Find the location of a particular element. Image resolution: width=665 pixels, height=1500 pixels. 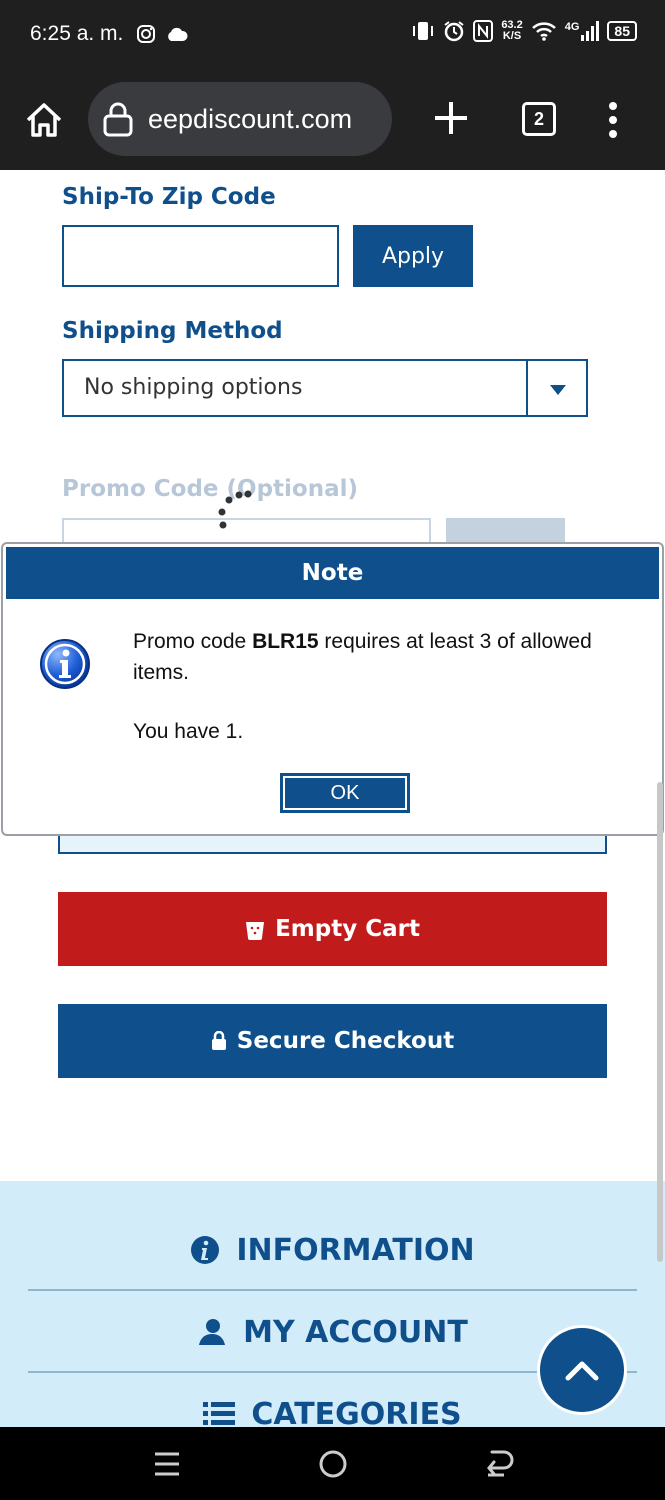

home-nav-icon is located at coordinates (333, 1464).